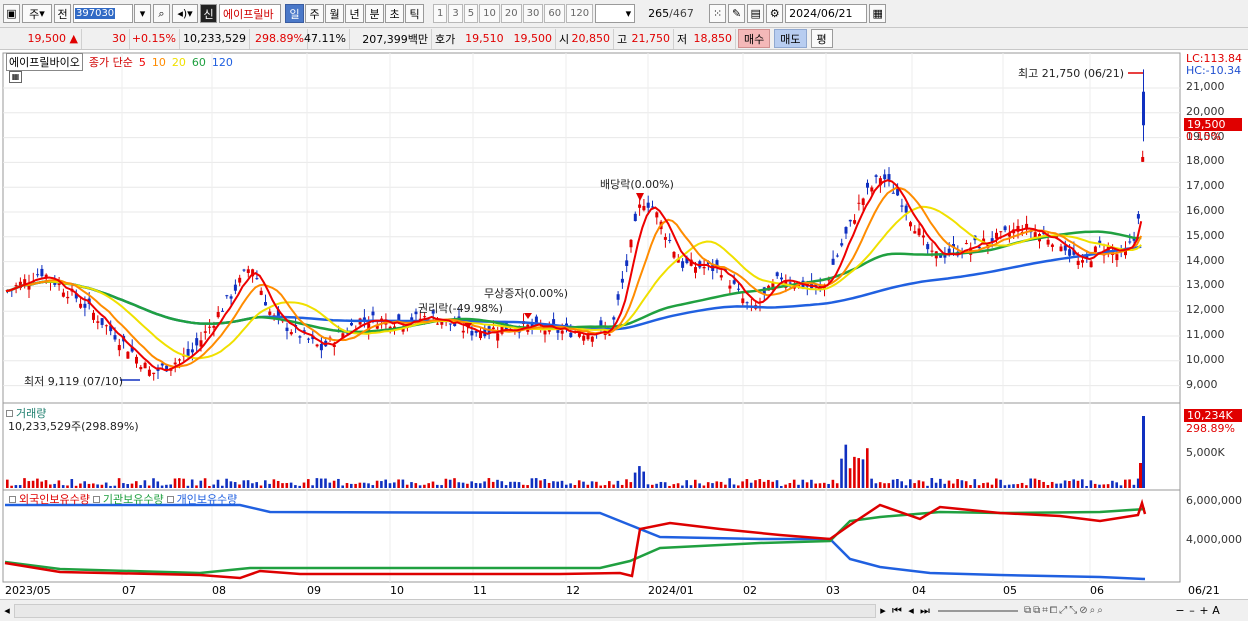  Describe the element at coordinates (54, 499) in the screenshot. I see `holding-legend-0: 외국인보유수량` at that location.